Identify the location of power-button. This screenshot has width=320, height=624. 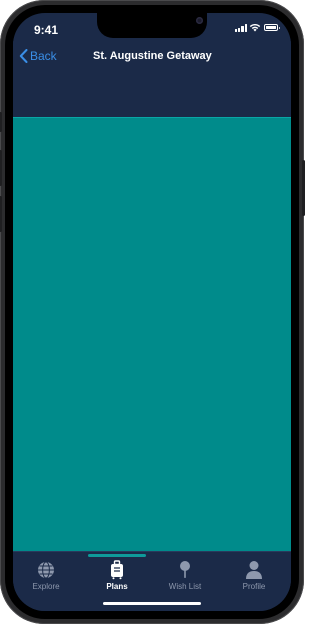
(303, 188).